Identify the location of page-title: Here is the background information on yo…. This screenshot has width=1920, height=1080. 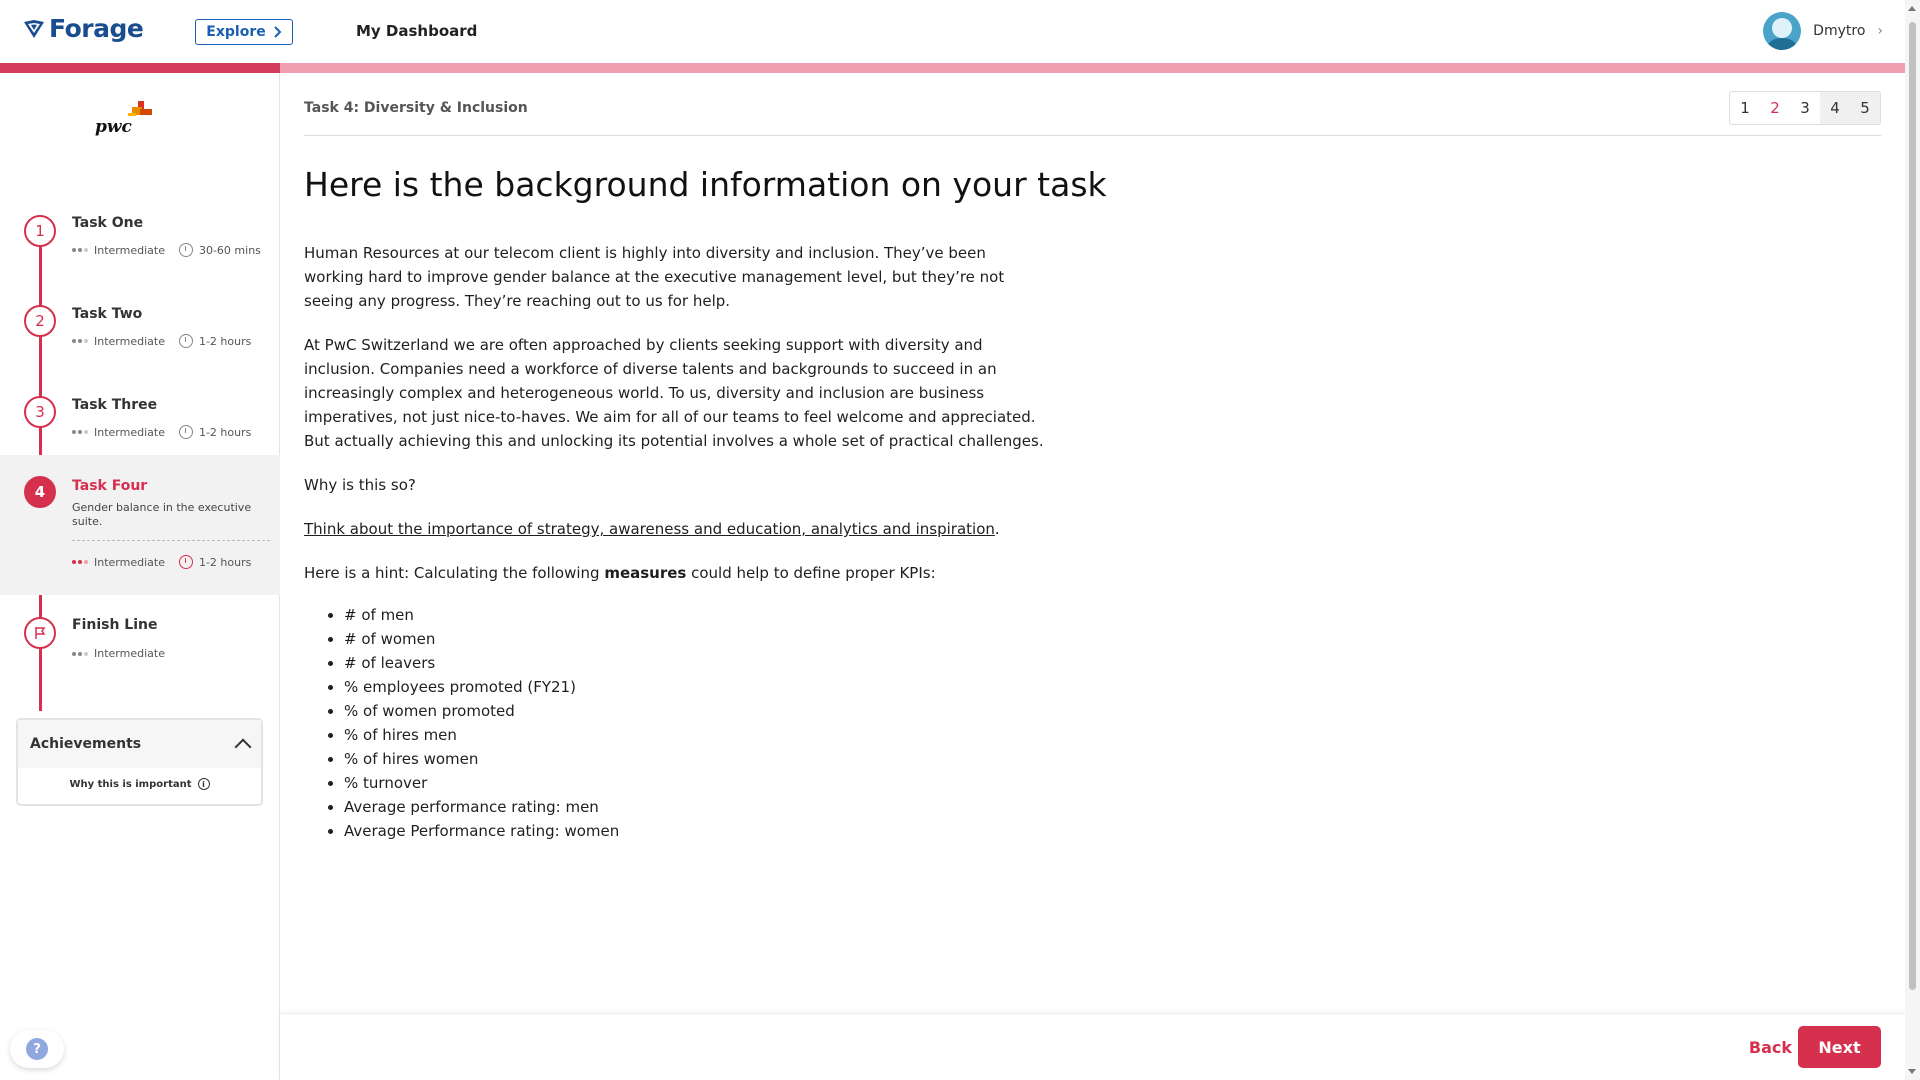
(705, 184).